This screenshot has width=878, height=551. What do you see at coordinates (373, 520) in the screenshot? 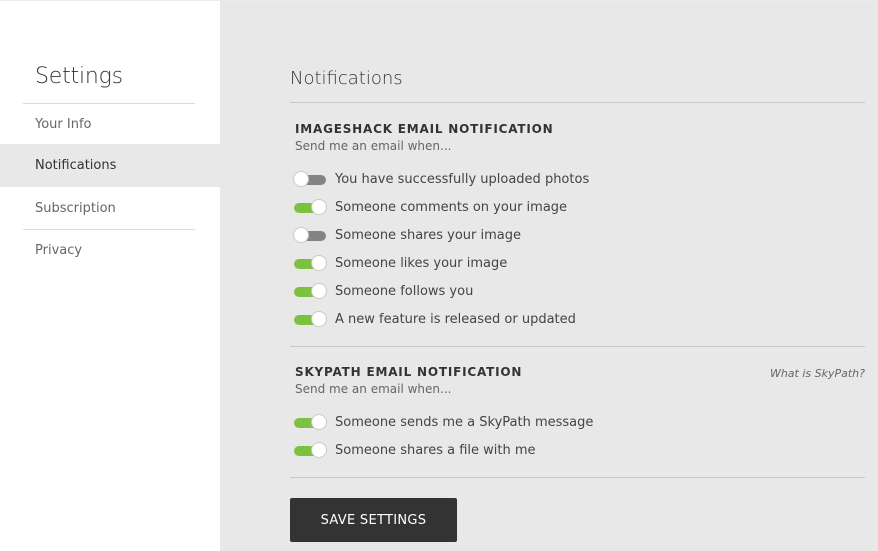
I see `save-settings-button: SAVE SETTINGS` at bounding box center [373, 520].